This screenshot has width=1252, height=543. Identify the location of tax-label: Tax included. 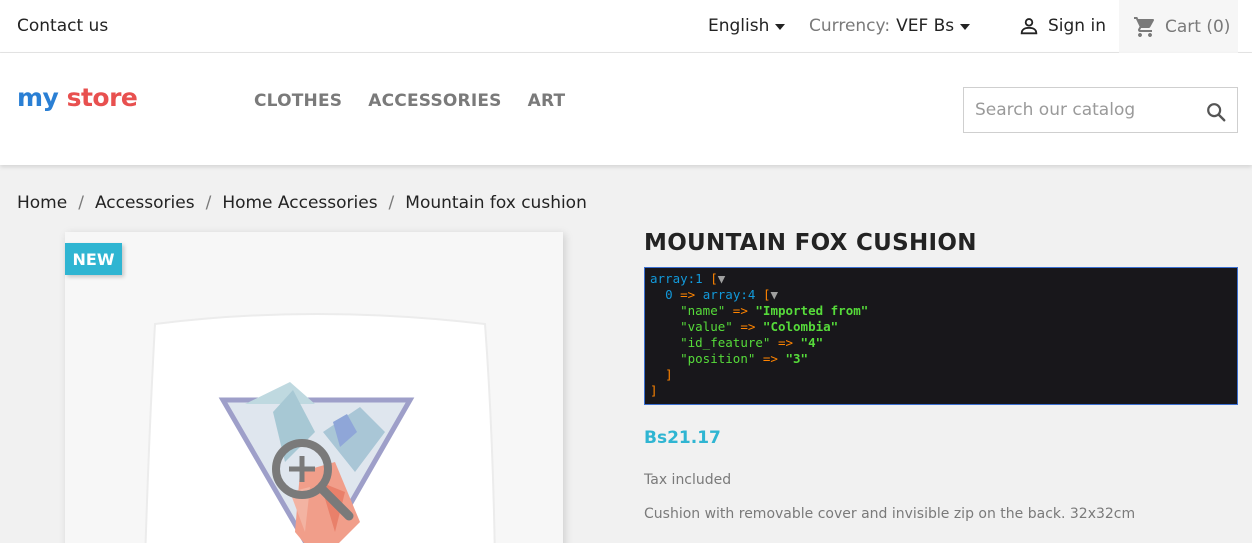
(688, 480).